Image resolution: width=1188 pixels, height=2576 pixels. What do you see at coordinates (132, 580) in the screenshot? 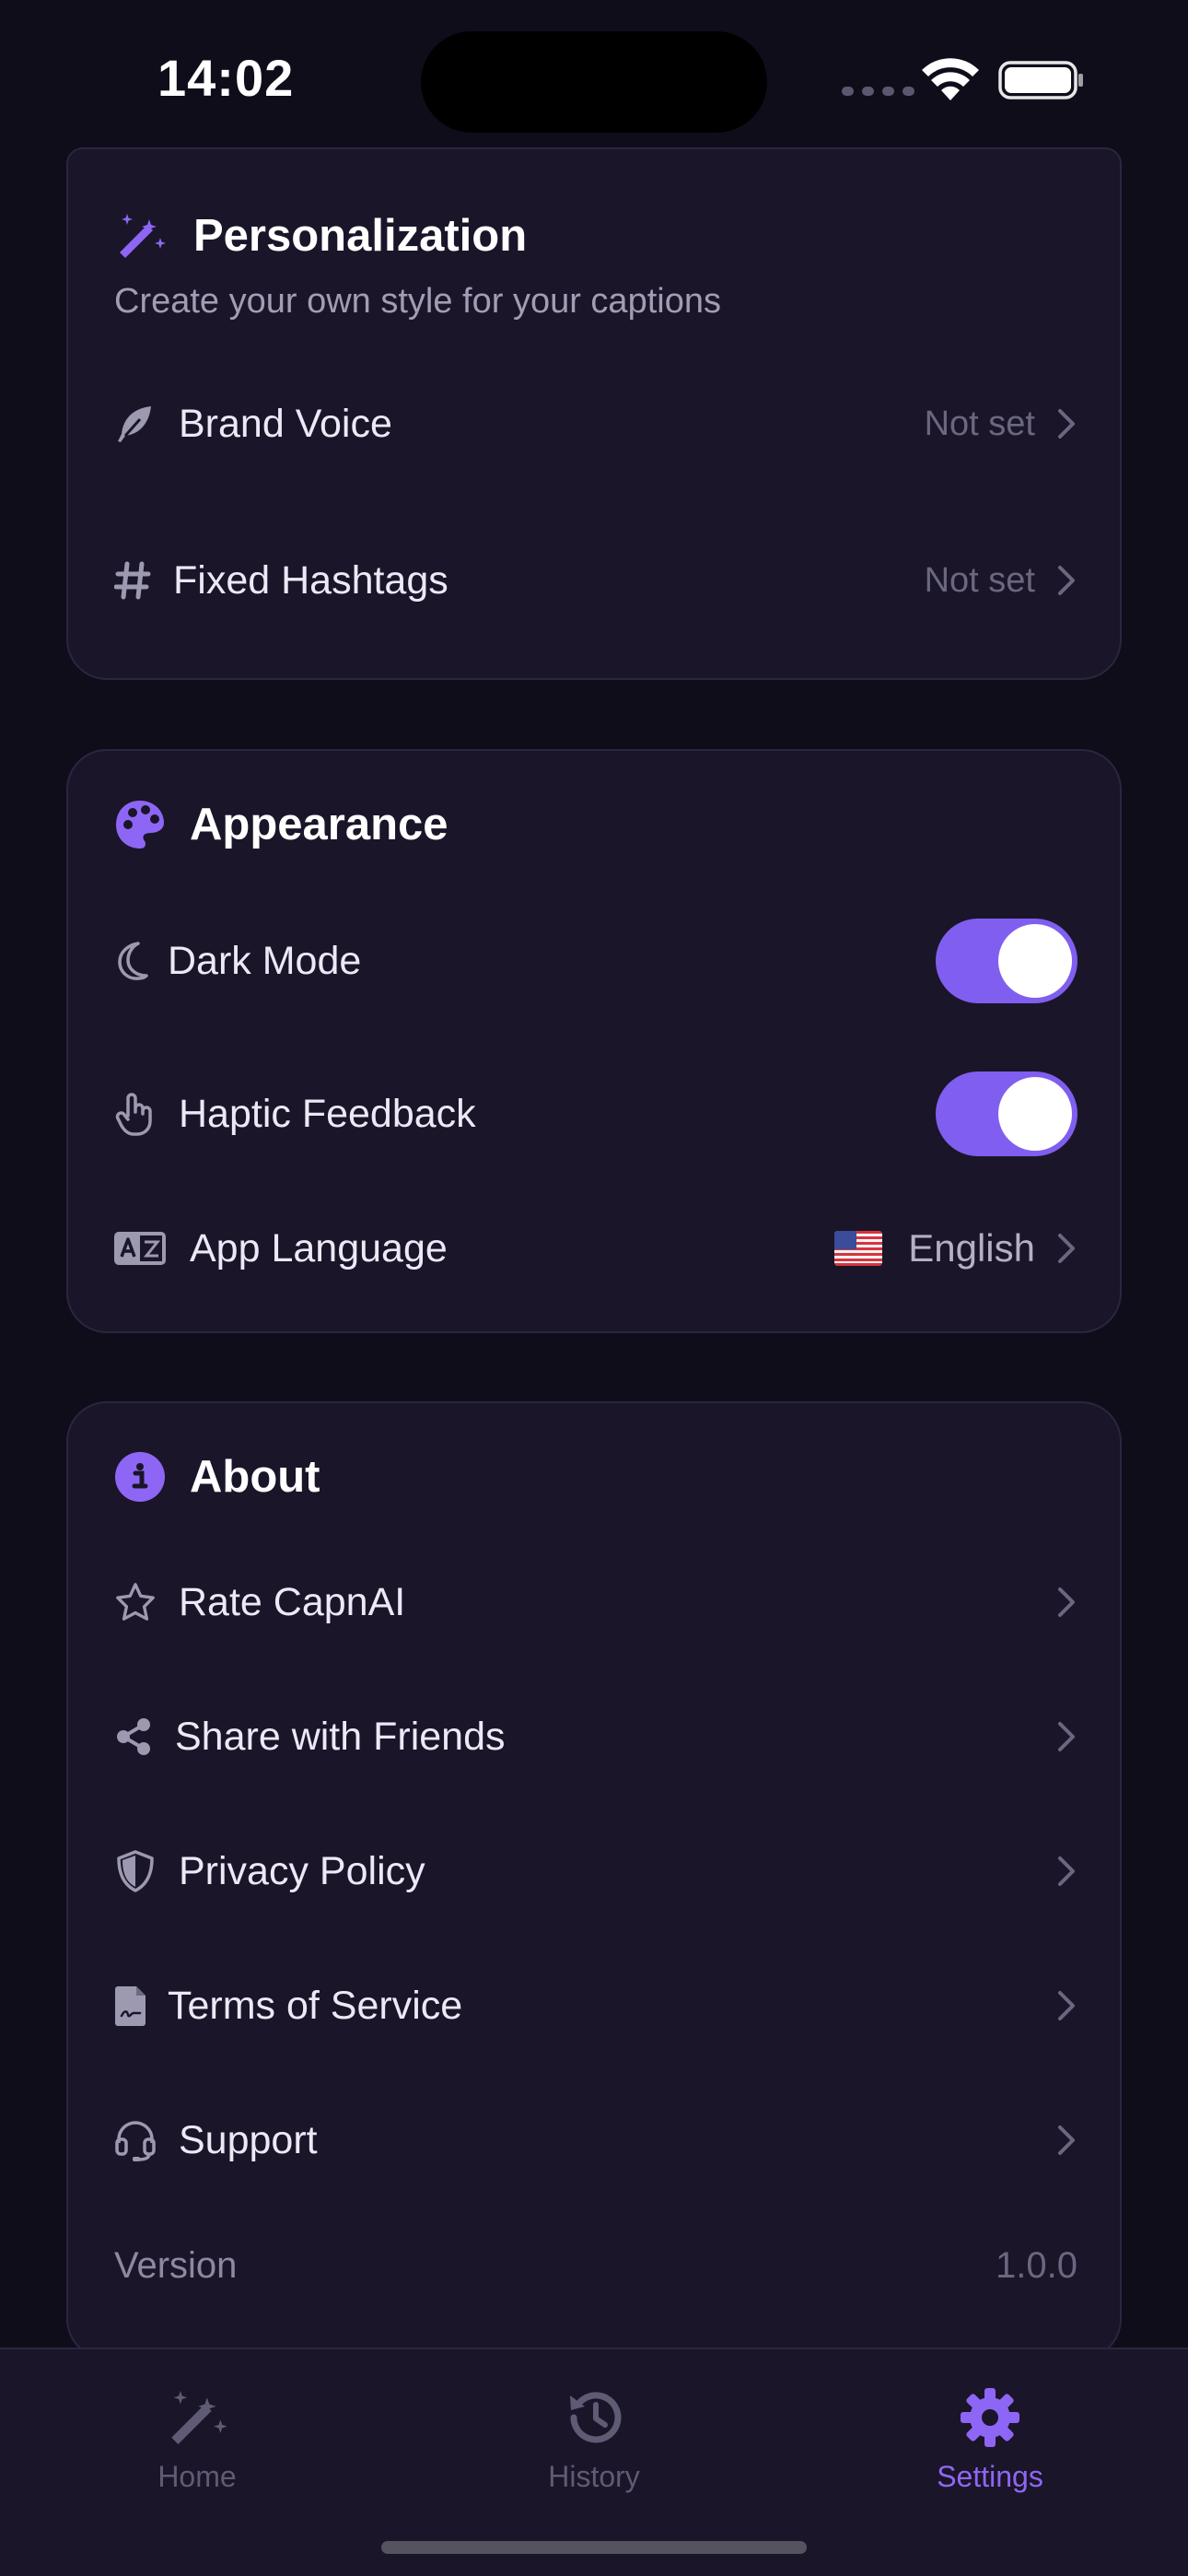
I see `hashtag-icon` at bounding box center [132, 580].